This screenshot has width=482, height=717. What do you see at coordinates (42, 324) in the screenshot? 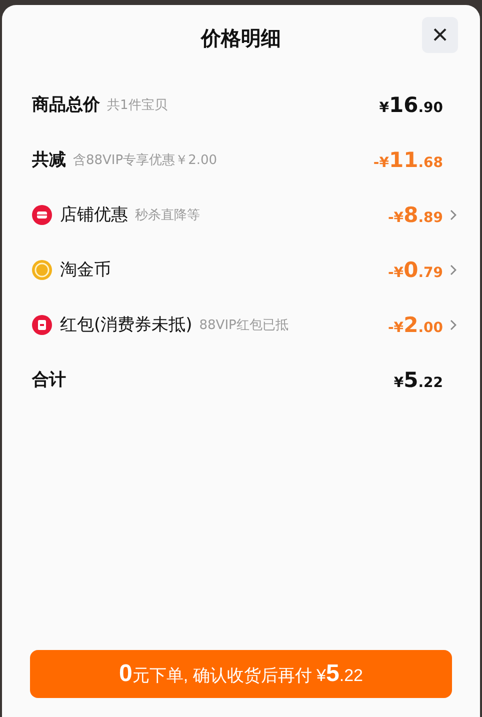
I see `envelope-icon` at bounding box center [42, 324].